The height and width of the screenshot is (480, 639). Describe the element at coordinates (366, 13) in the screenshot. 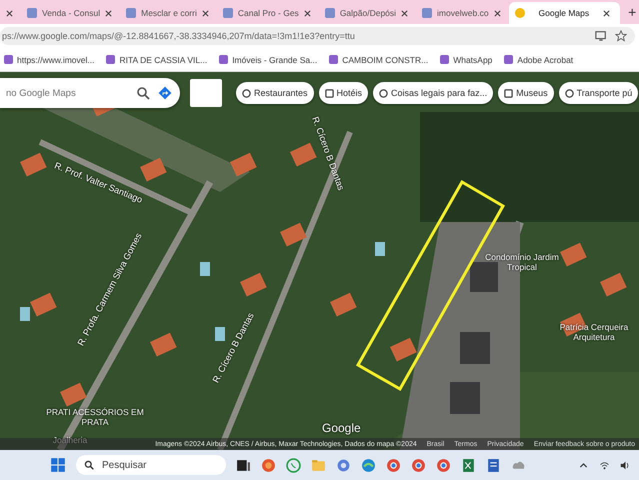

I see `browser-tab: Galpão/Depósi` at that location.